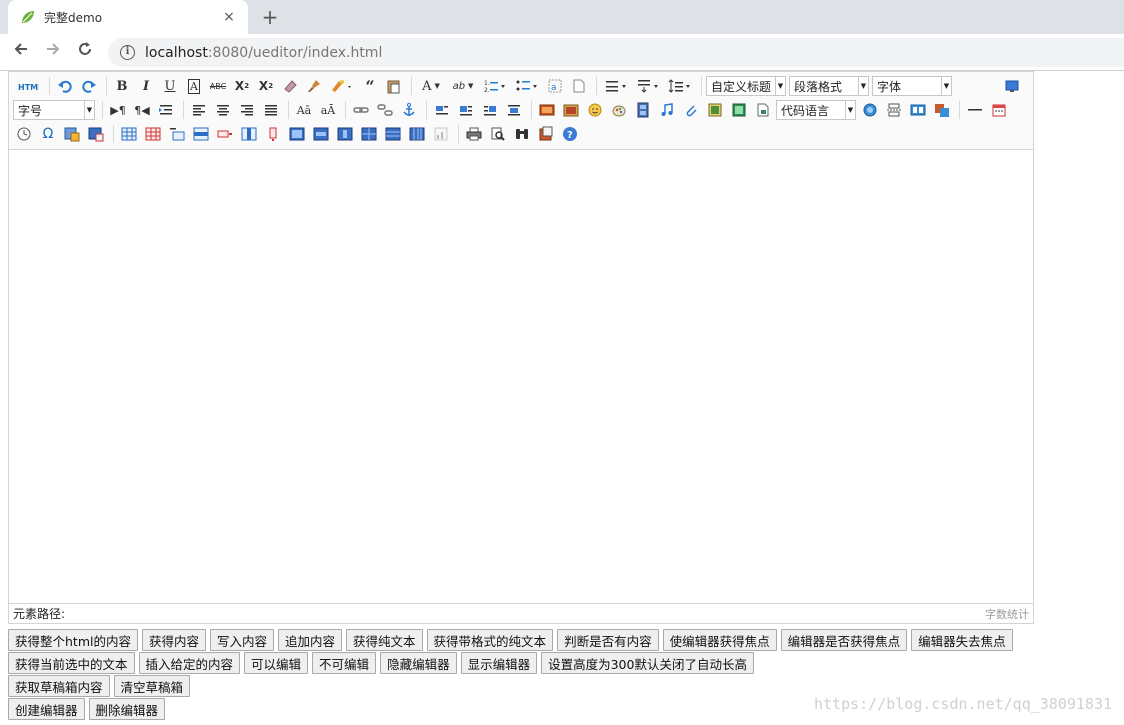 This screenshot has width=1124, height=725. What do you see at coordinates (314, 86) in the screenshot?
I see `format-brush-icon` at bounding box center [314, 86].